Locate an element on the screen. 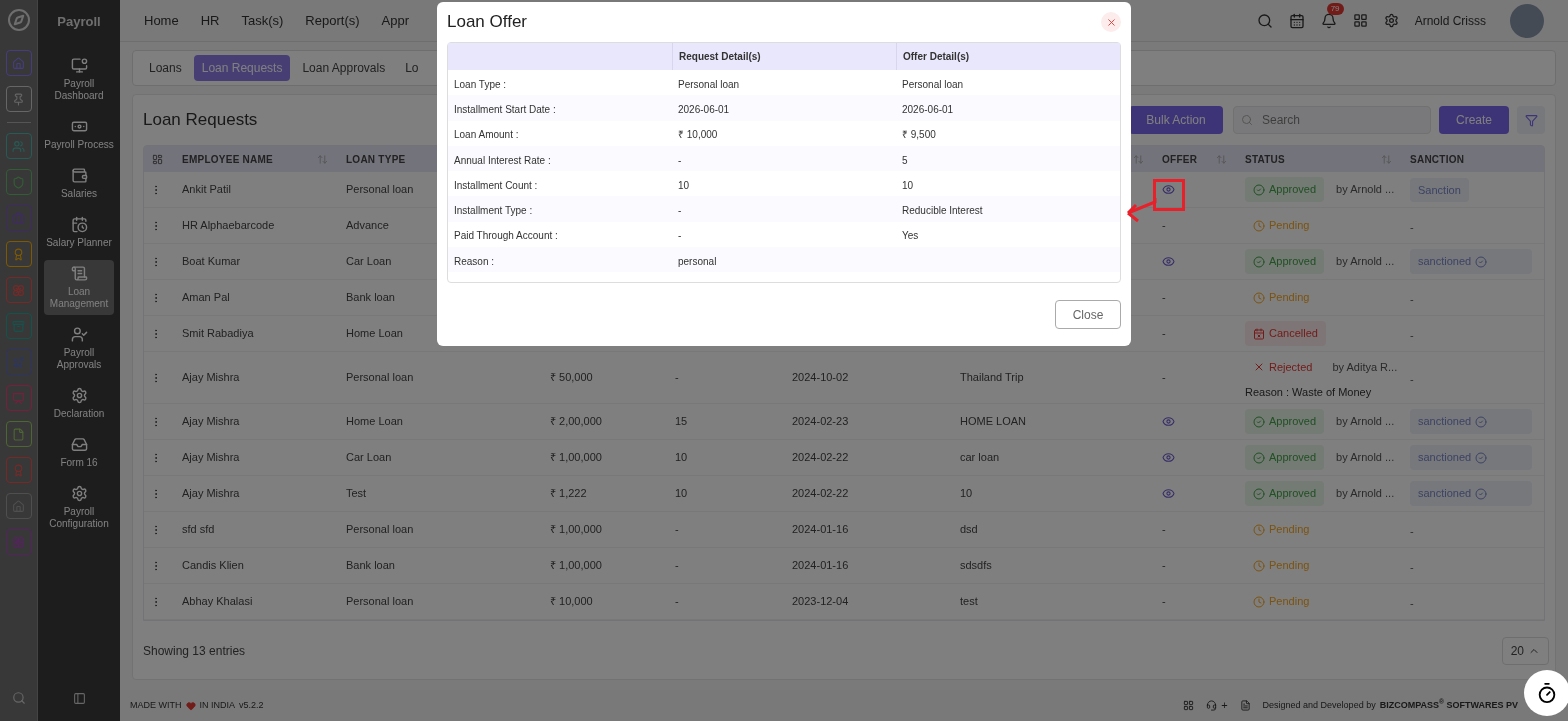  table-cell-text: Bank loan is located at coordinates (370, 298).